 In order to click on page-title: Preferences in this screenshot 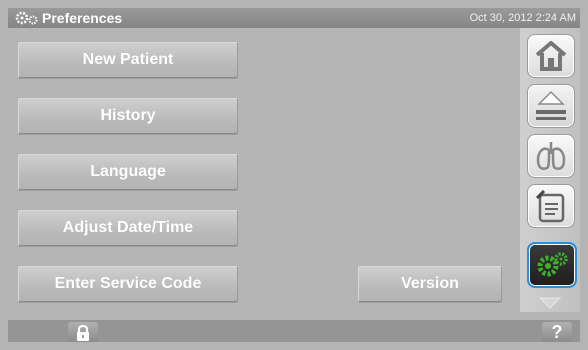, I will do `click(82, 18)`.